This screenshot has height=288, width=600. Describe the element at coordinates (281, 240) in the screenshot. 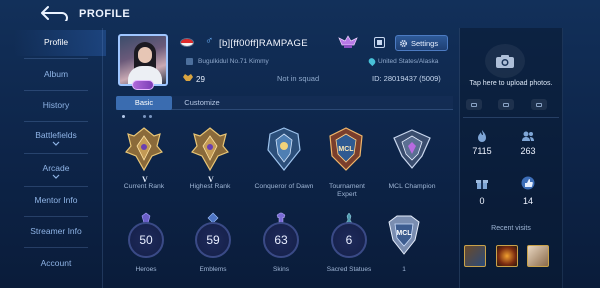

I see `skins-count: 63` at that location.